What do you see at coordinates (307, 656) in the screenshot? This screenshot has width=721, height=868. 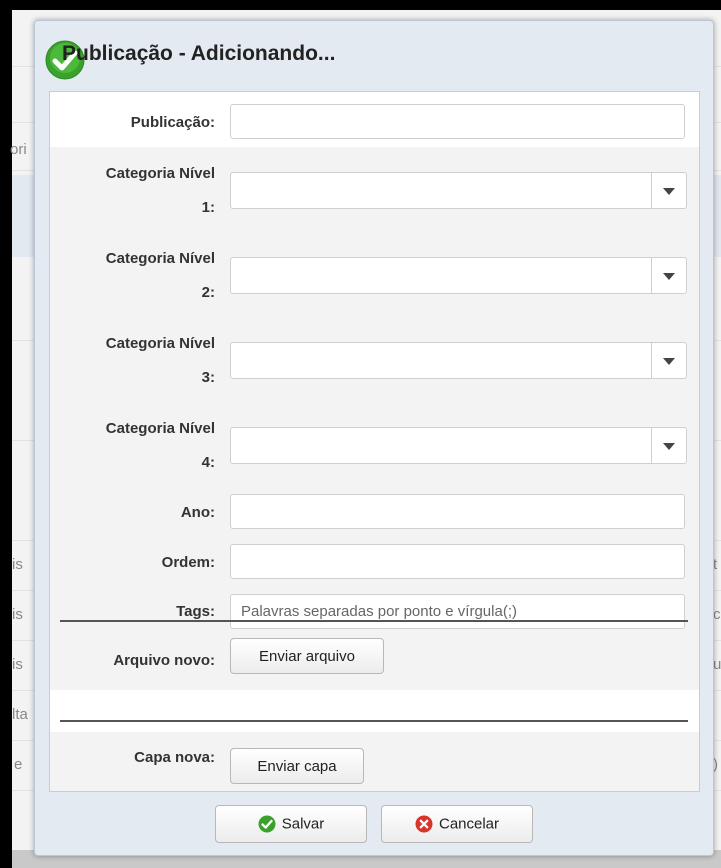 I see `enviar-arquivo-button: Enviar arquivo` at bounding box center [307, 656].